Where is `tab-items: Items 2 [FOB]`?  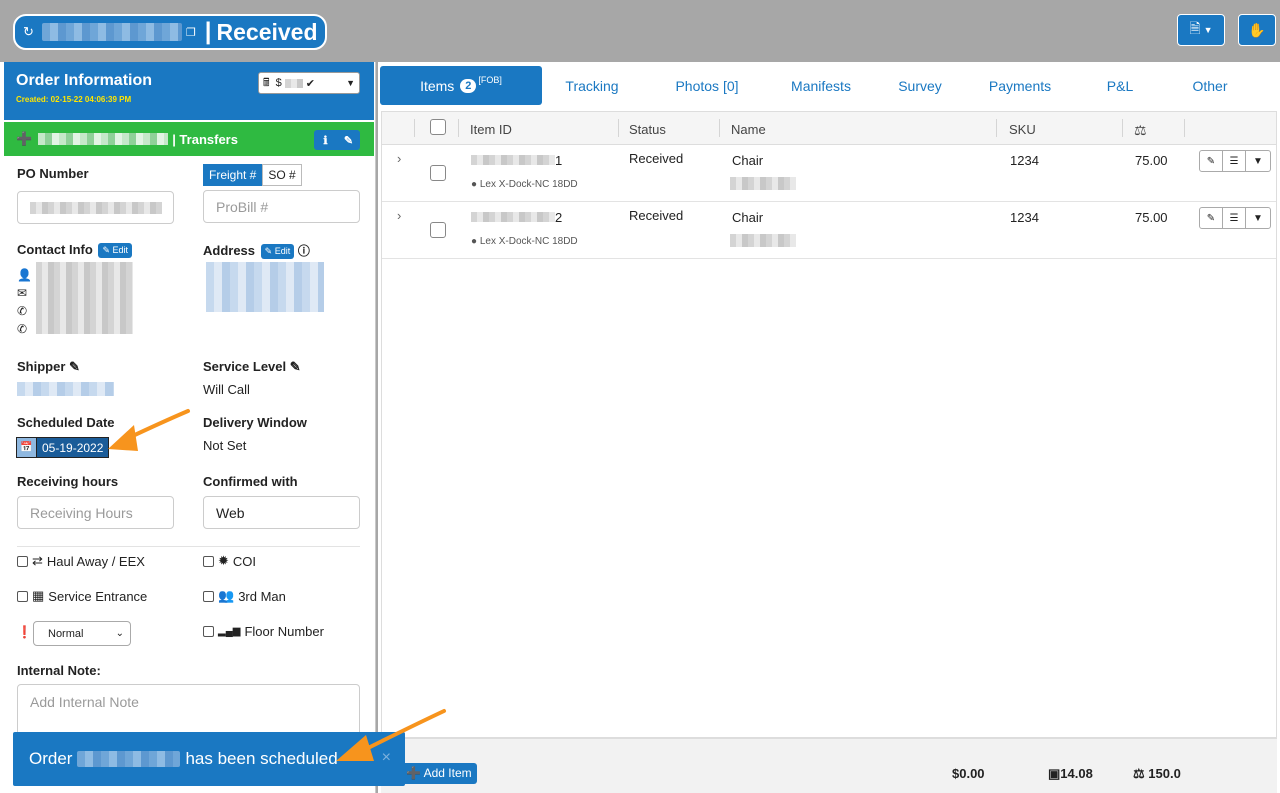
tab-items: Items 2 [FOB] is located at coordinates (461, 85).